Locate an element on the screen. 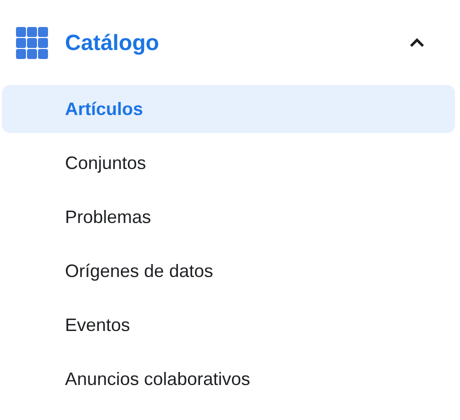  menu-item: Eventos is located at coordinates (228, 325).